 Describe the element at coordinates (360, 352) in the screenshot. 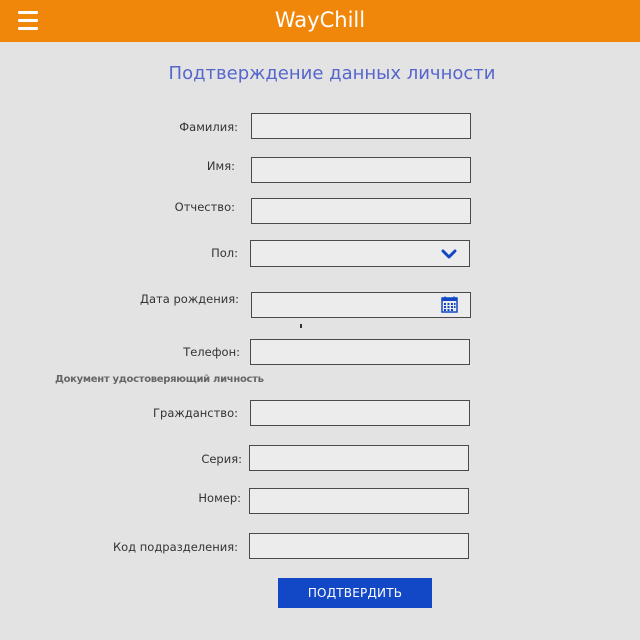

I see `phone-field` at that location.